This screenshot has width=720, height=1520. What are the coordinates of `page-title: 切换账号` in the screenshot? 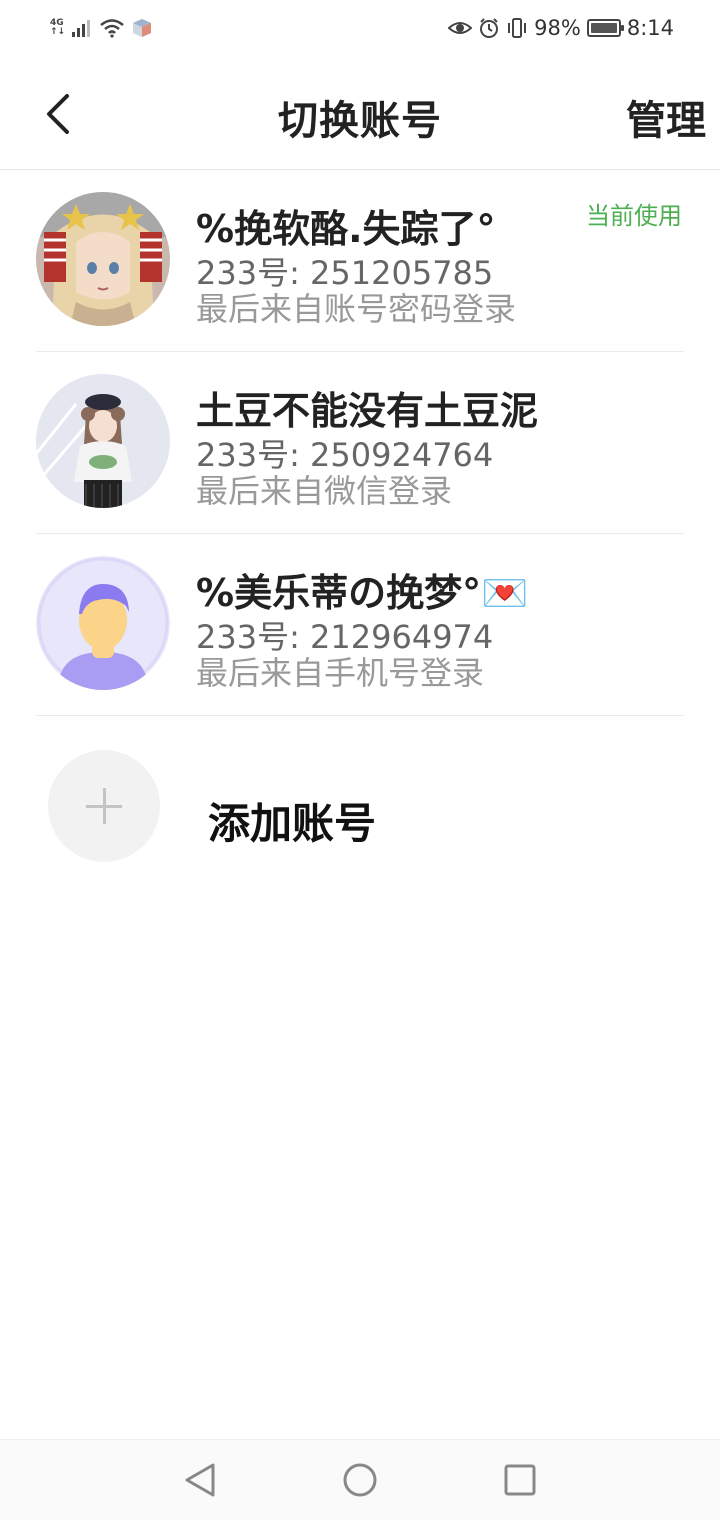 It's located at (360, 121).